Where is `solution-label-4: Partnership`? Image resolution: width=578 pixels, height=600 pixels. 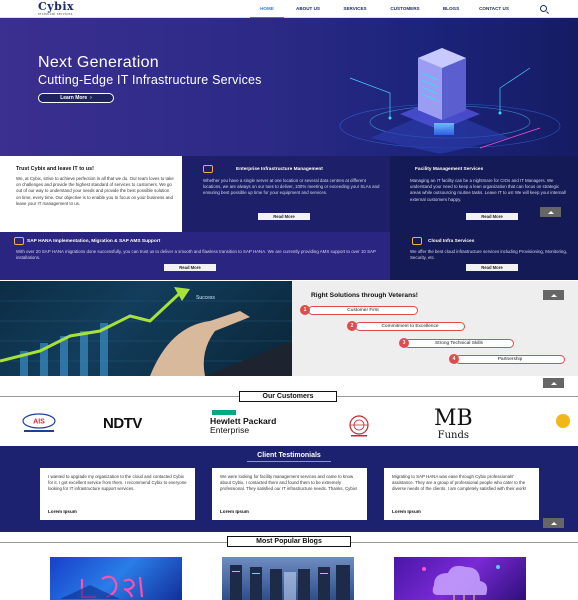 solution-label-4: Partnership is located at coordinates (510, 359).